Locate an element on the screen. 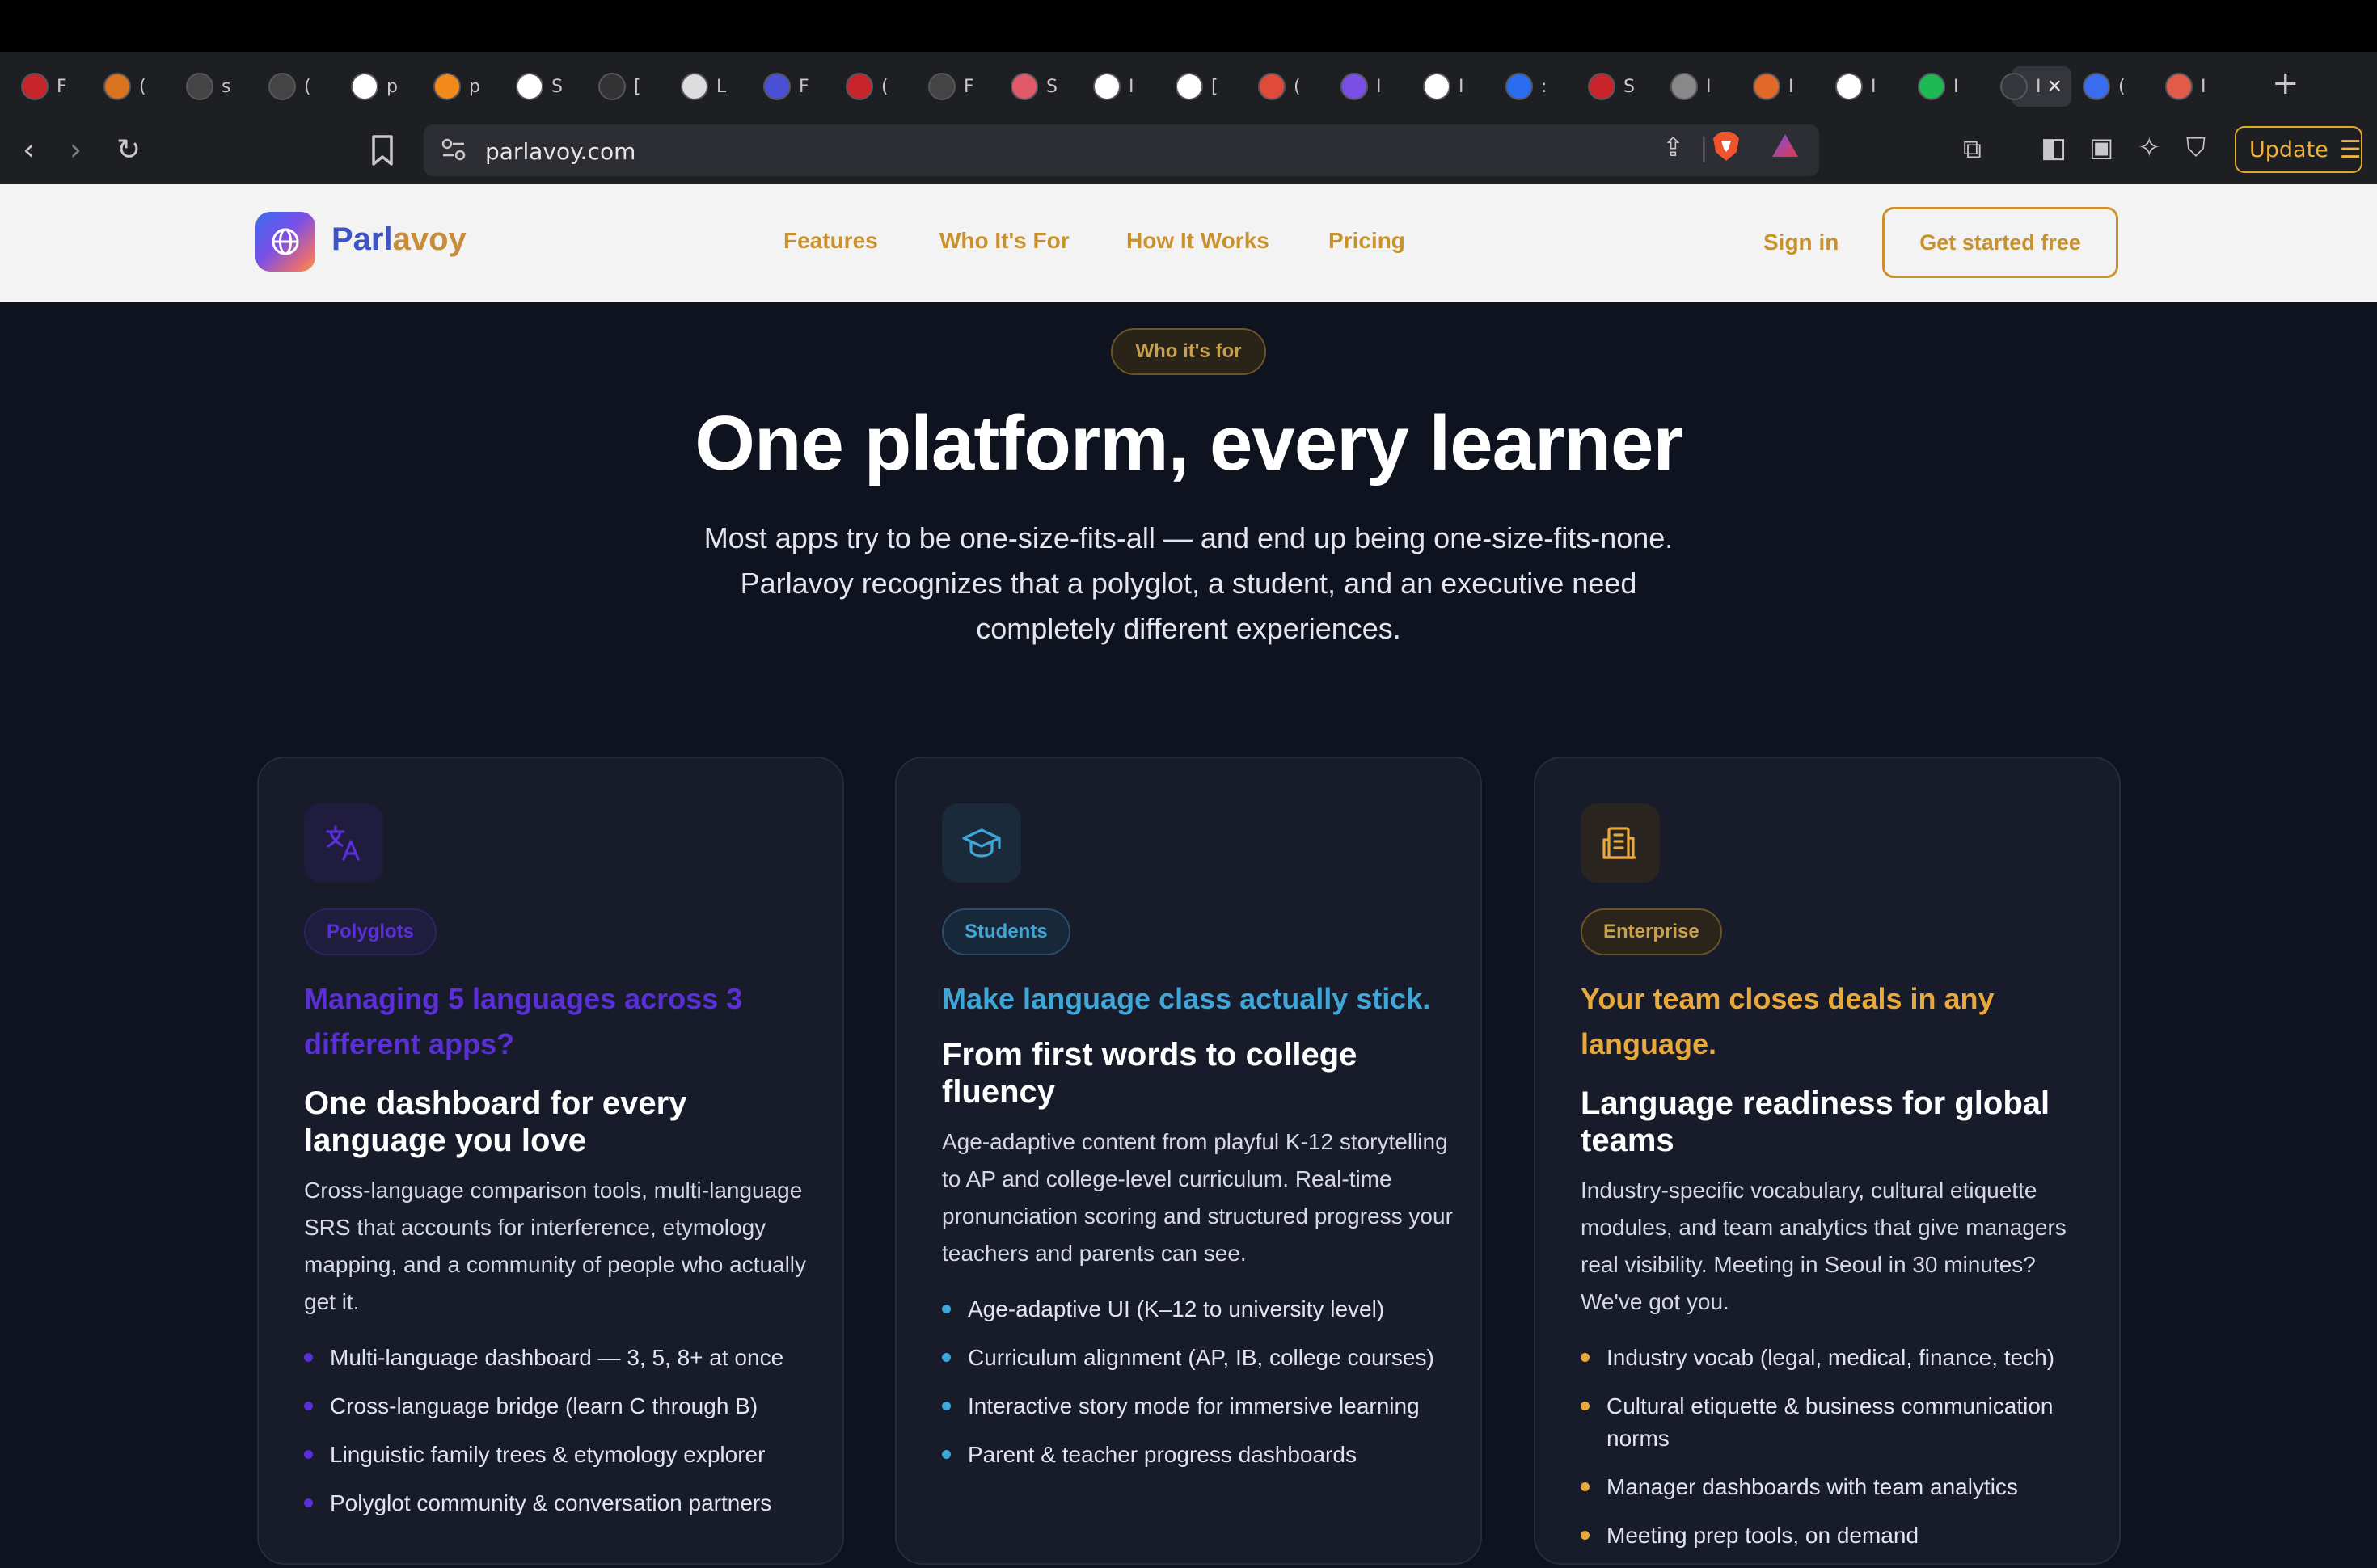 The image size is (2377, 1568). brave-rewards-icon is located at coordinates (1785, 145).